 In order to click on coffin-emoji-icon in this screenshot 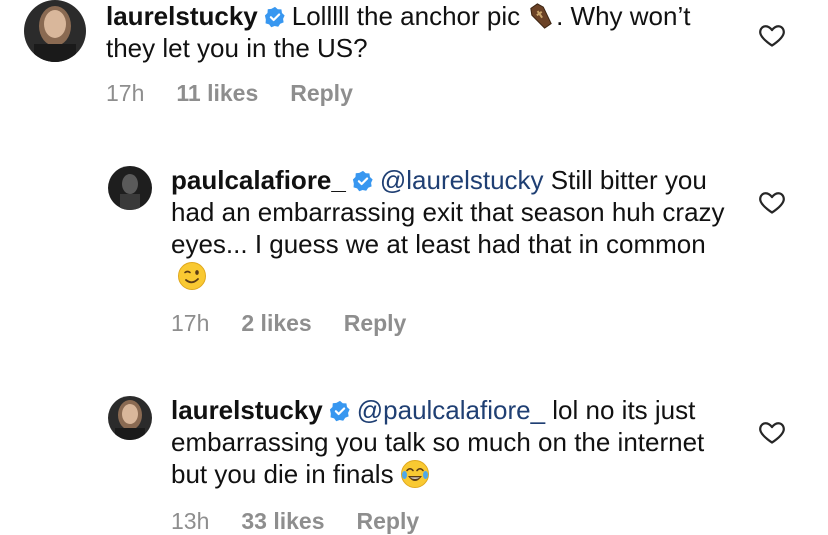, I will do `click(541, 16)`.